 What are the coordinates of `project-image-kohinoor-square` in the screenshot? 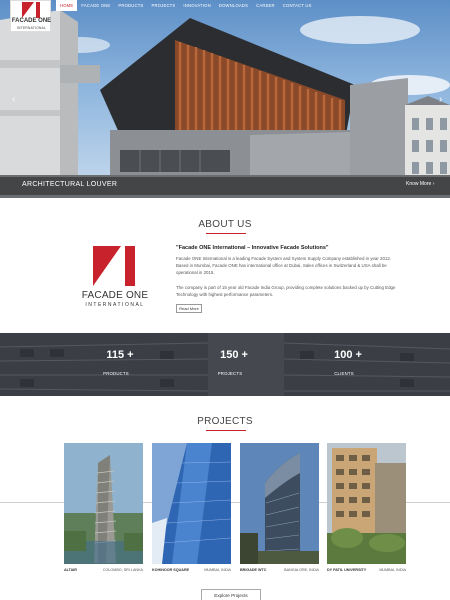 It's located at (191, 503).